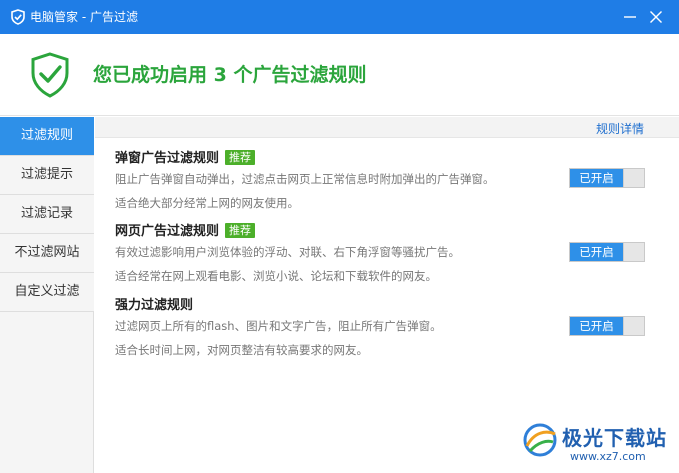 Image resolution: width=679 pixels, height=473 pixels. Describe the element at coordinates (387, 127) in the screenshot. I see `rules-toolbar: 规则详情` at that location.